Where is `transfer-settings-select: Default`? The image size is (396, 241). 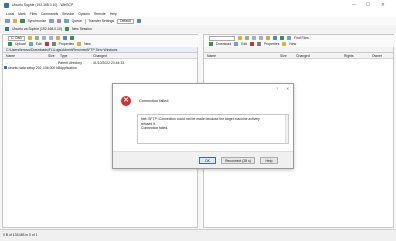
transfer-settings-select: Default is located at coordinates (125, 21).